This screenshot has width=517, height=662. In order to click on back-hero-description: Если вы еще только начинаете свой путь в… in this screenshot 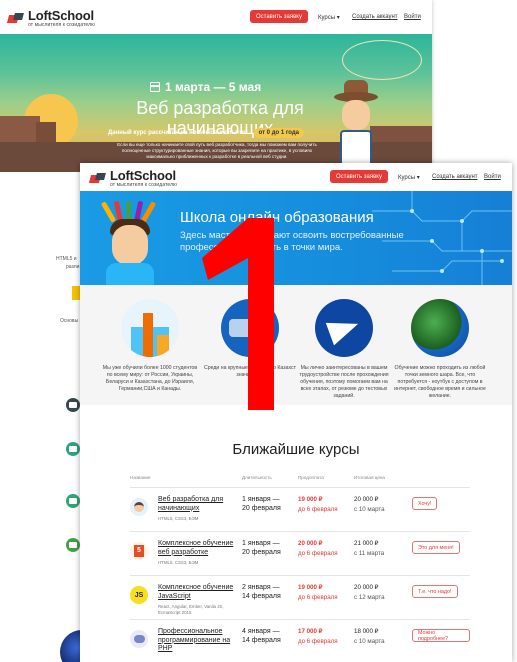, I will do `click(217, 150)`.